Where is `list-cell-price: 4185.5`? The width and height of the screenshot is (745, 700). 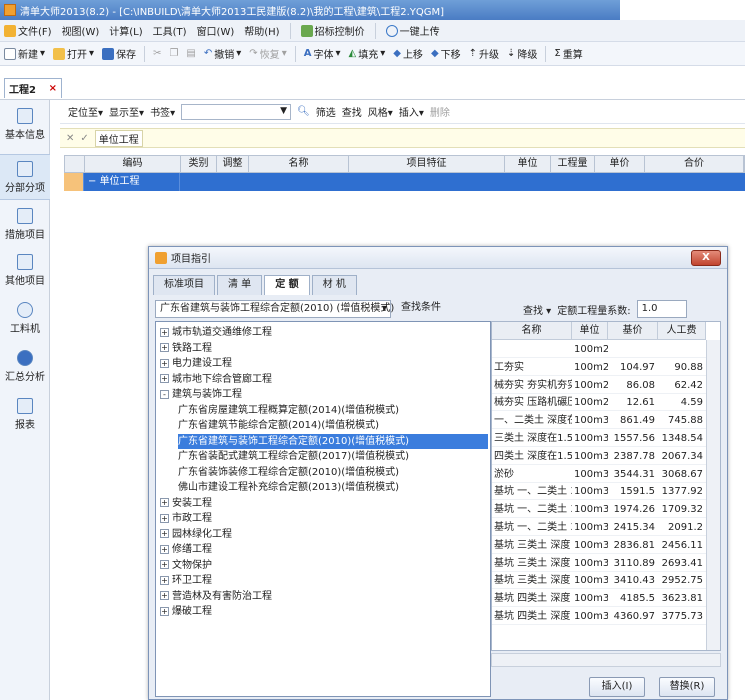
list-cell-price: 4185.5 is located at coordinates (633, 599).